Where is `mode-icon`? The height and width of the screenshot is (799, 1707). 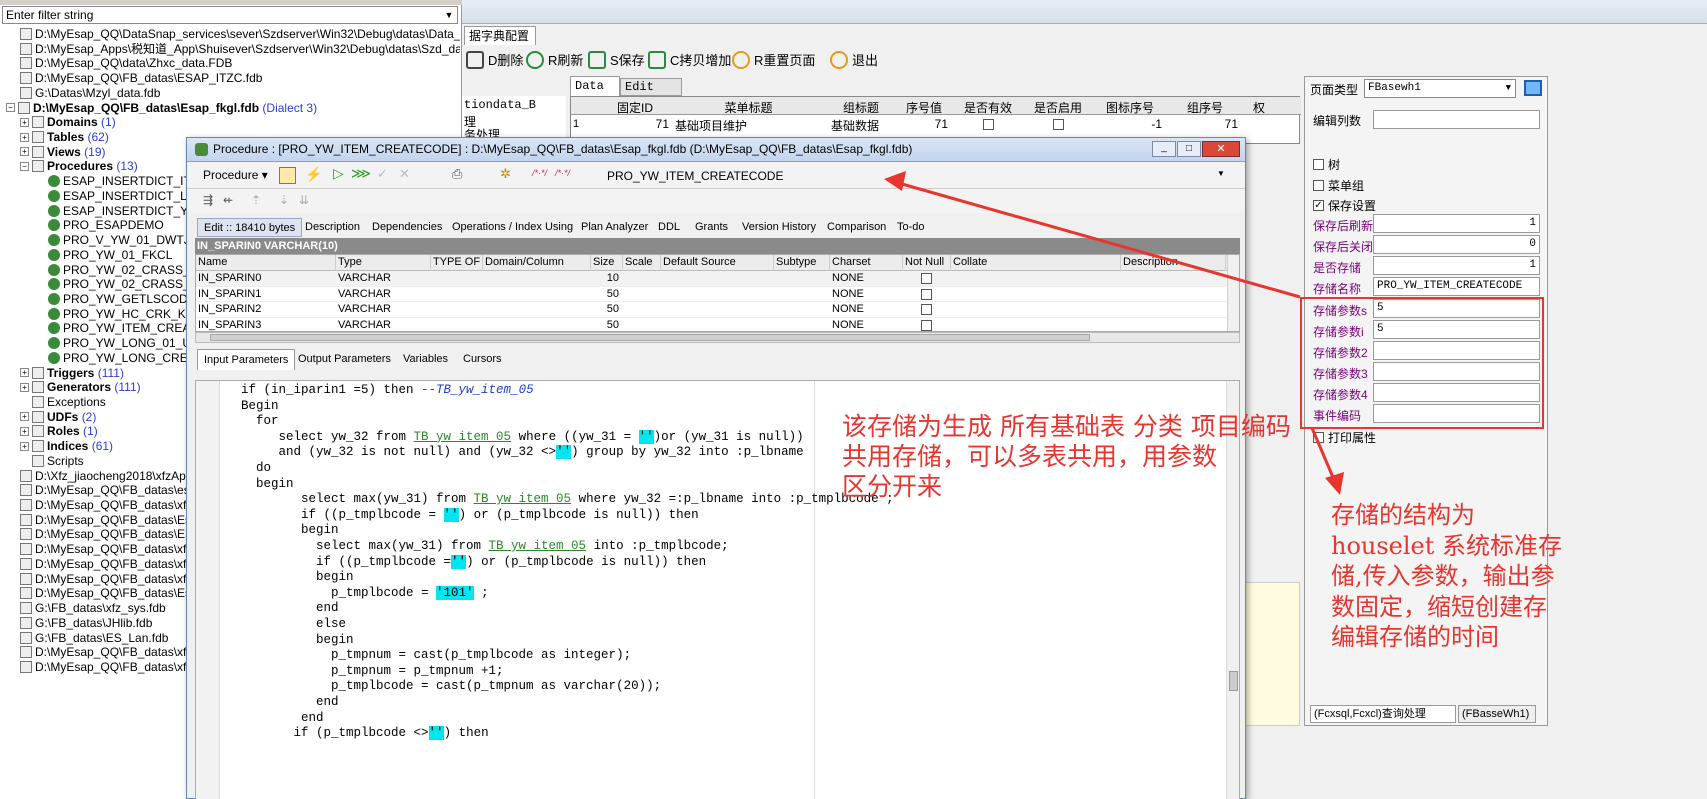 mode-icon is located at coordinates (287, 175).